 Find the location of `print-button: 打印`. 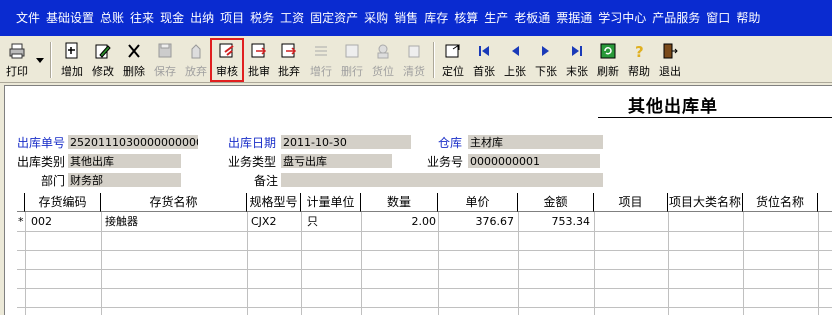

print-button: 打印 is located at coordinates (17, 60).